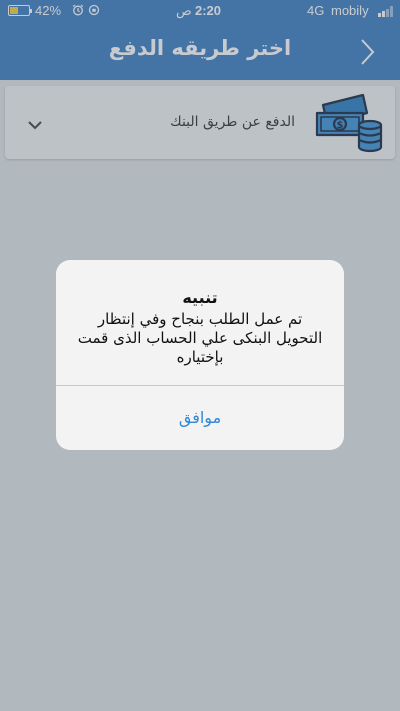  I want to click on ok-button: موافق, so click(200, 418).